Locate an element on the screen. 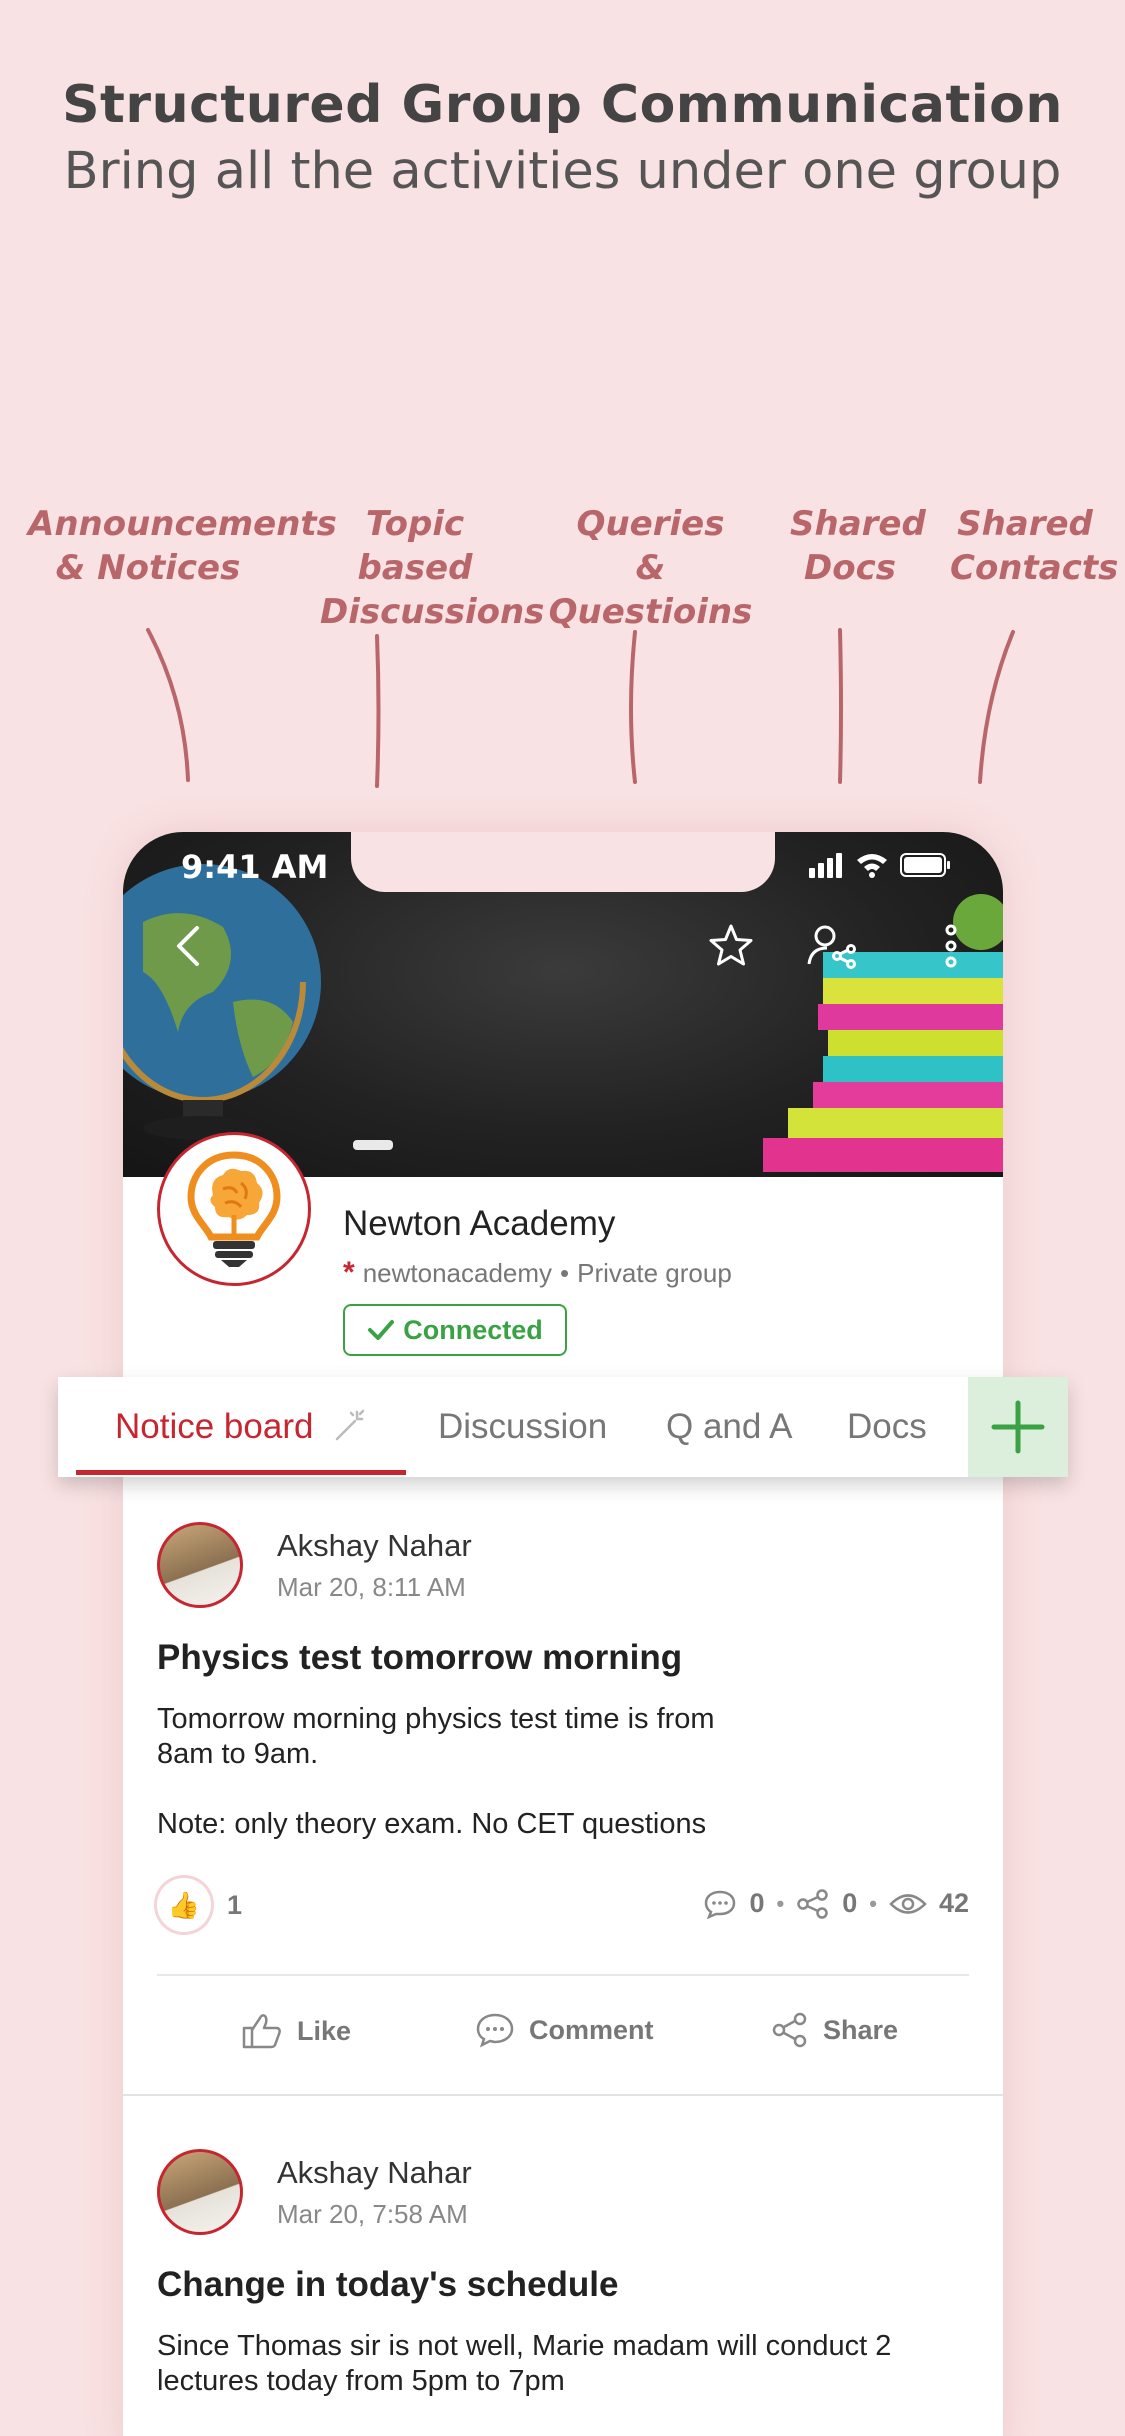 The height and width of the screenshot is (2436, 1125). like-button: Like is located at coordinates (296, 2031).